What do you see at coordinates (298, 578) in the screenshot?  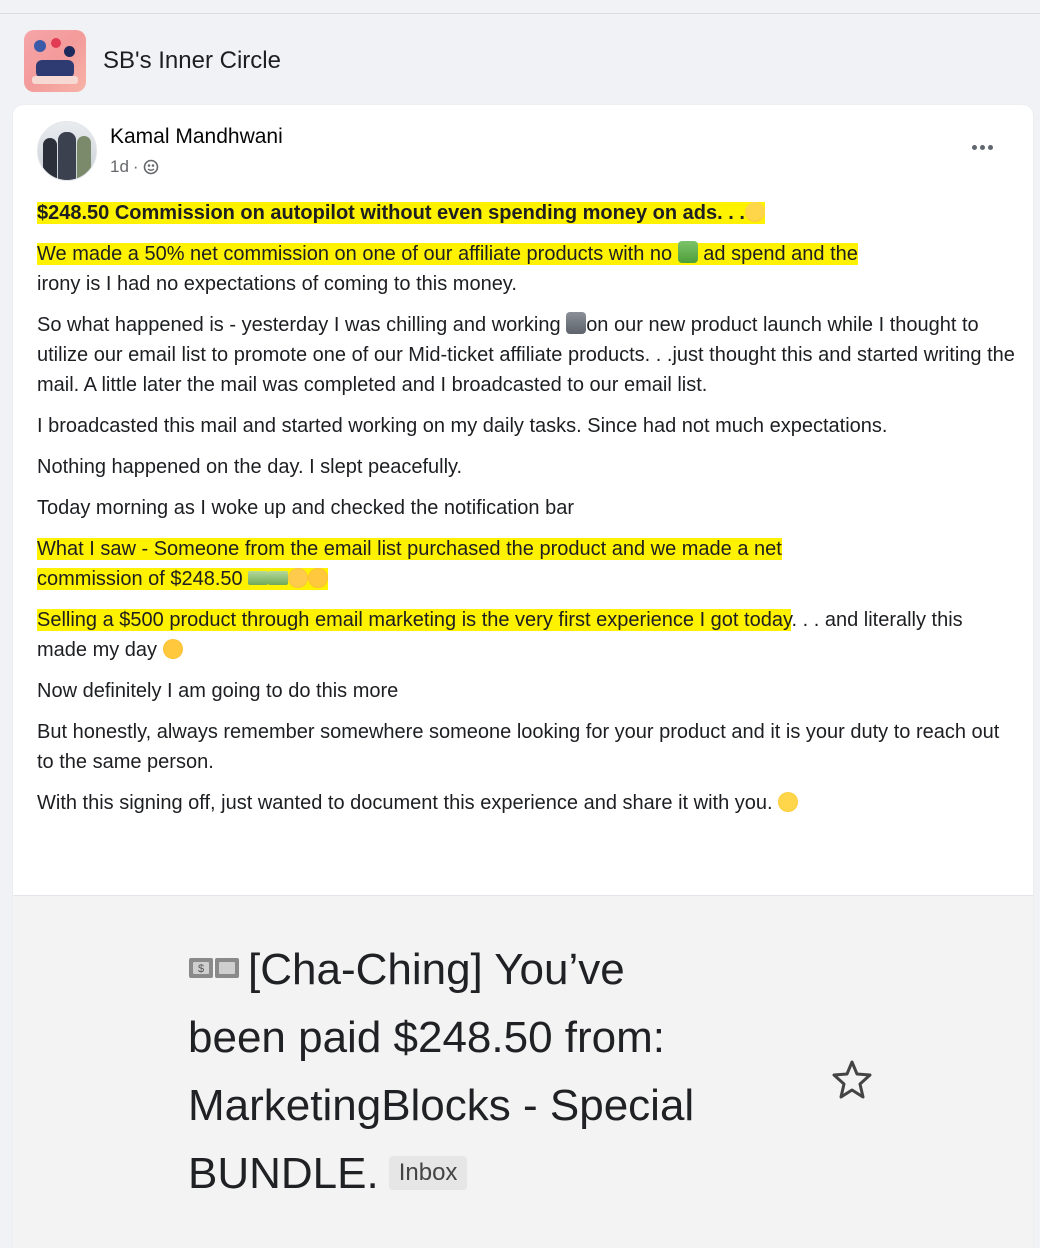 I see `partying-face-icon` at bounding box center [298, 578].